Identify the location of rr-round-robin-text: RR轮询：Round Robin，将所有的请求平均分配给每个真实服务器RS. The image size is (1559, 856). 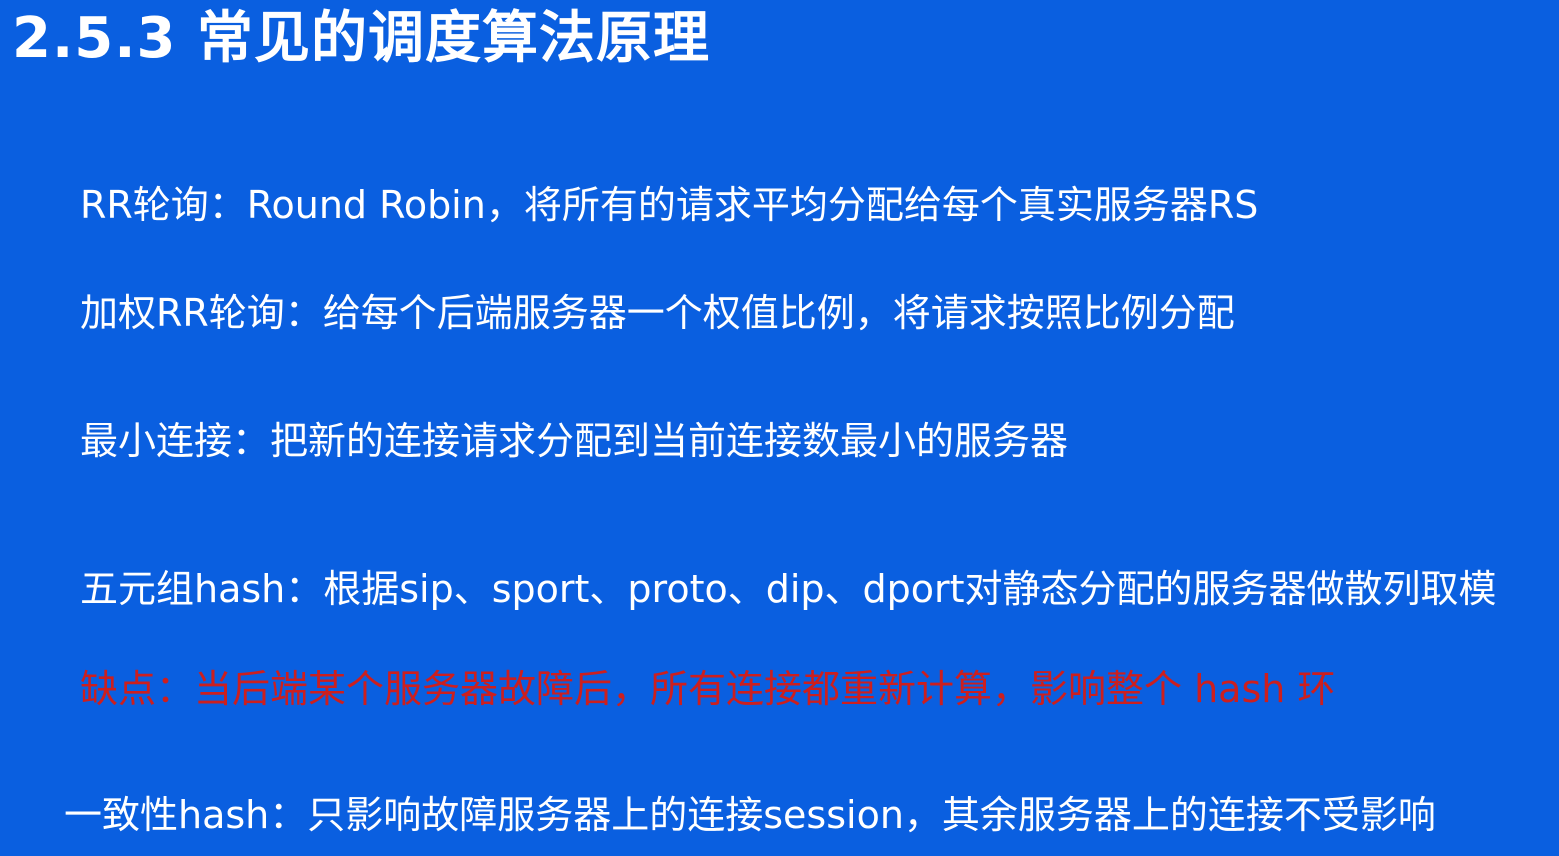
(669, 205).